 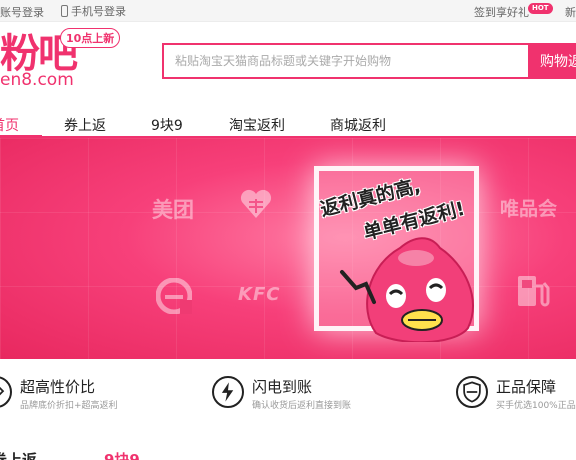 What do you see at coordinates (540, 8) in the screenshot?
I see `hot-badge: HOT` at bounding box center [540, 8].